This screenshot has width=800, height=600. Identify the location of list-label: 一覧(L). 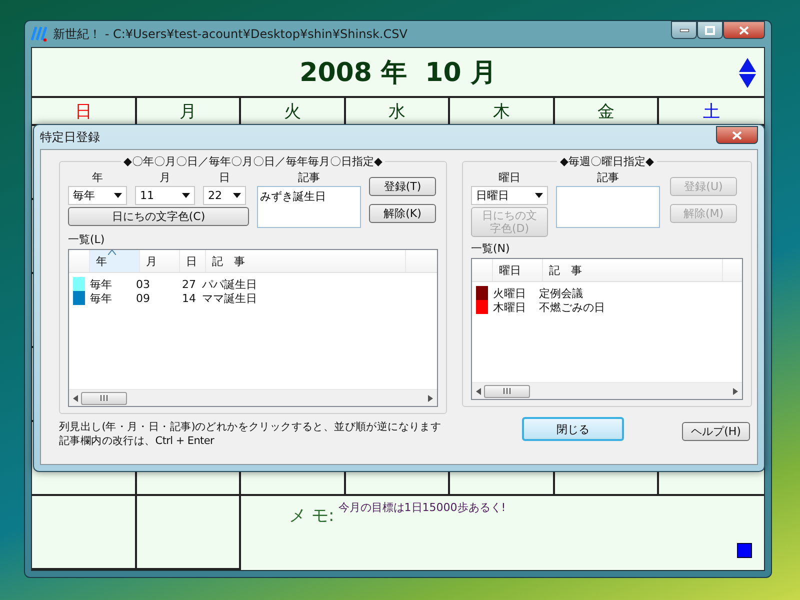
(87, 239).